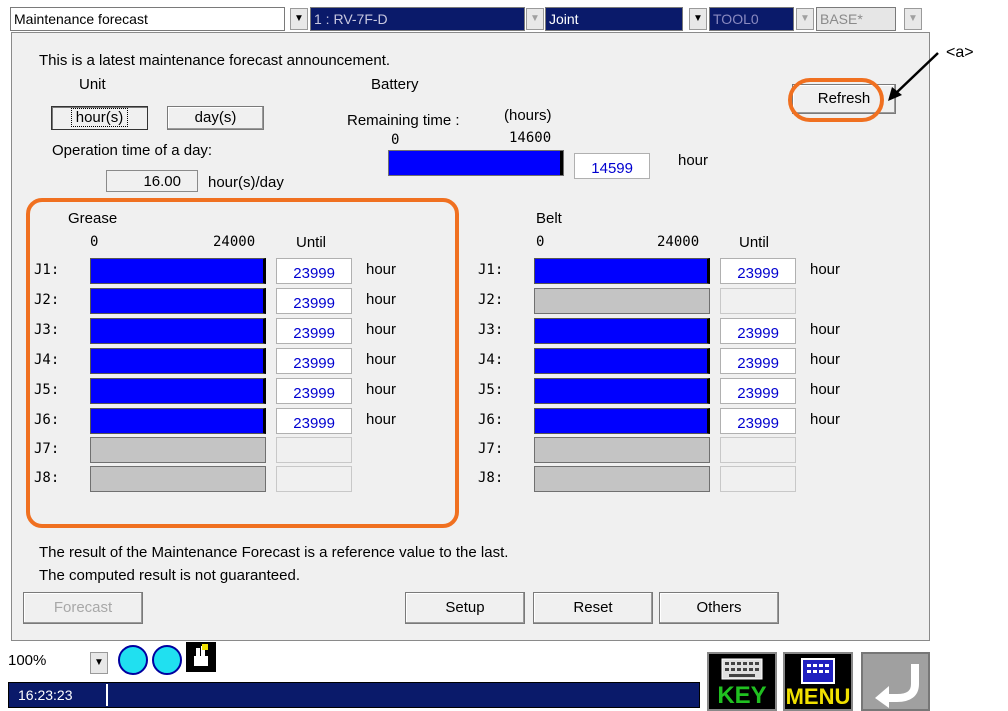  What do you see at coordinates (403, 120) in the screenshot?
I see `battery-remaining-label: Remaining time :` at bounding box center [403, 120].